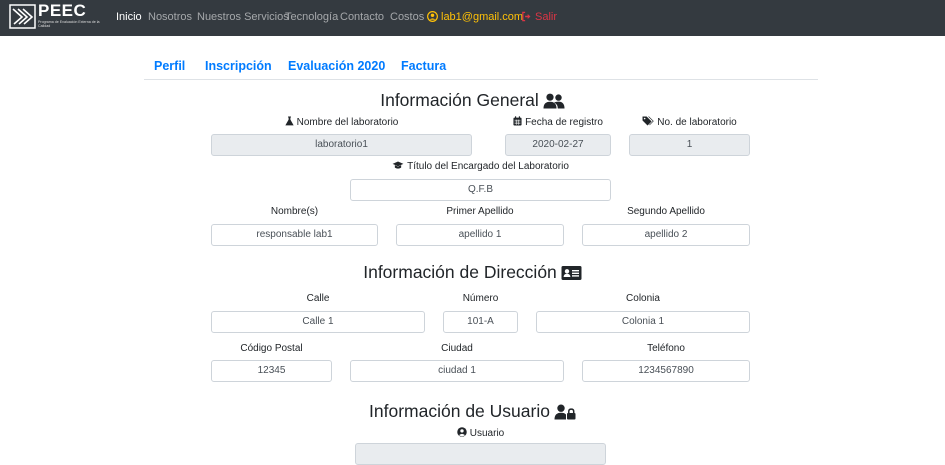  I want to click on nav-item-inicio: Inicio, so click(129, 17).